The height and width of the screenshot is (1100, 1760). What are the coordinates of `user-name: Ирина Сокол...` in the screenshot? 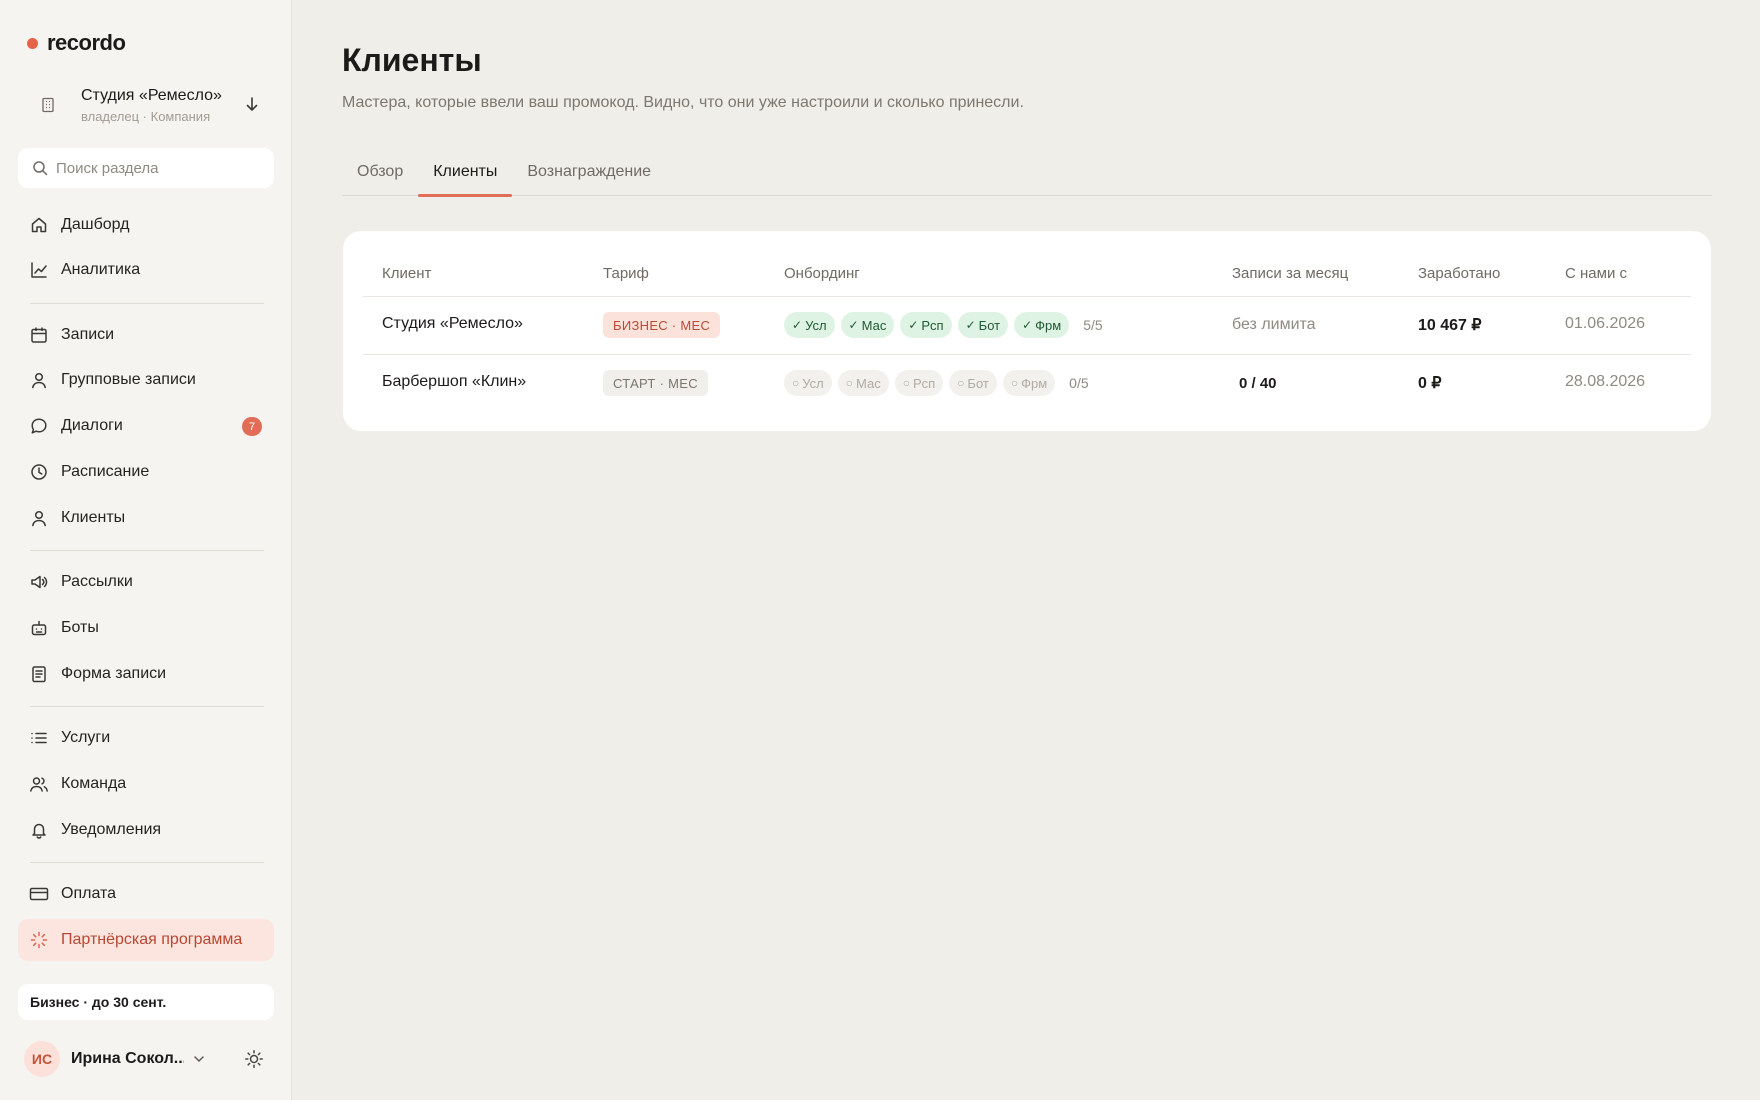 It's located at (127, 1058).